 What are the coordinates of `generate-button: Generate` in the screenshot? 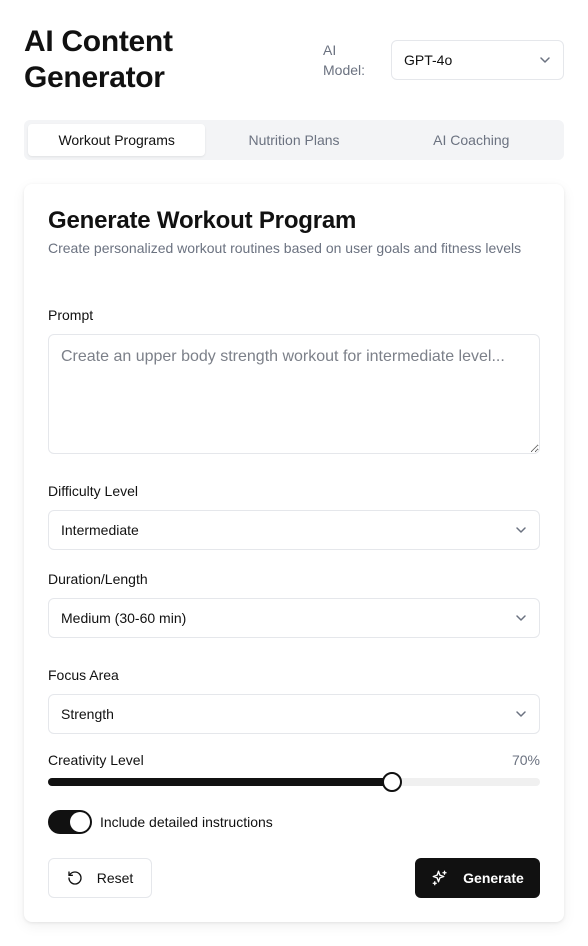 It's located at (477, 878).